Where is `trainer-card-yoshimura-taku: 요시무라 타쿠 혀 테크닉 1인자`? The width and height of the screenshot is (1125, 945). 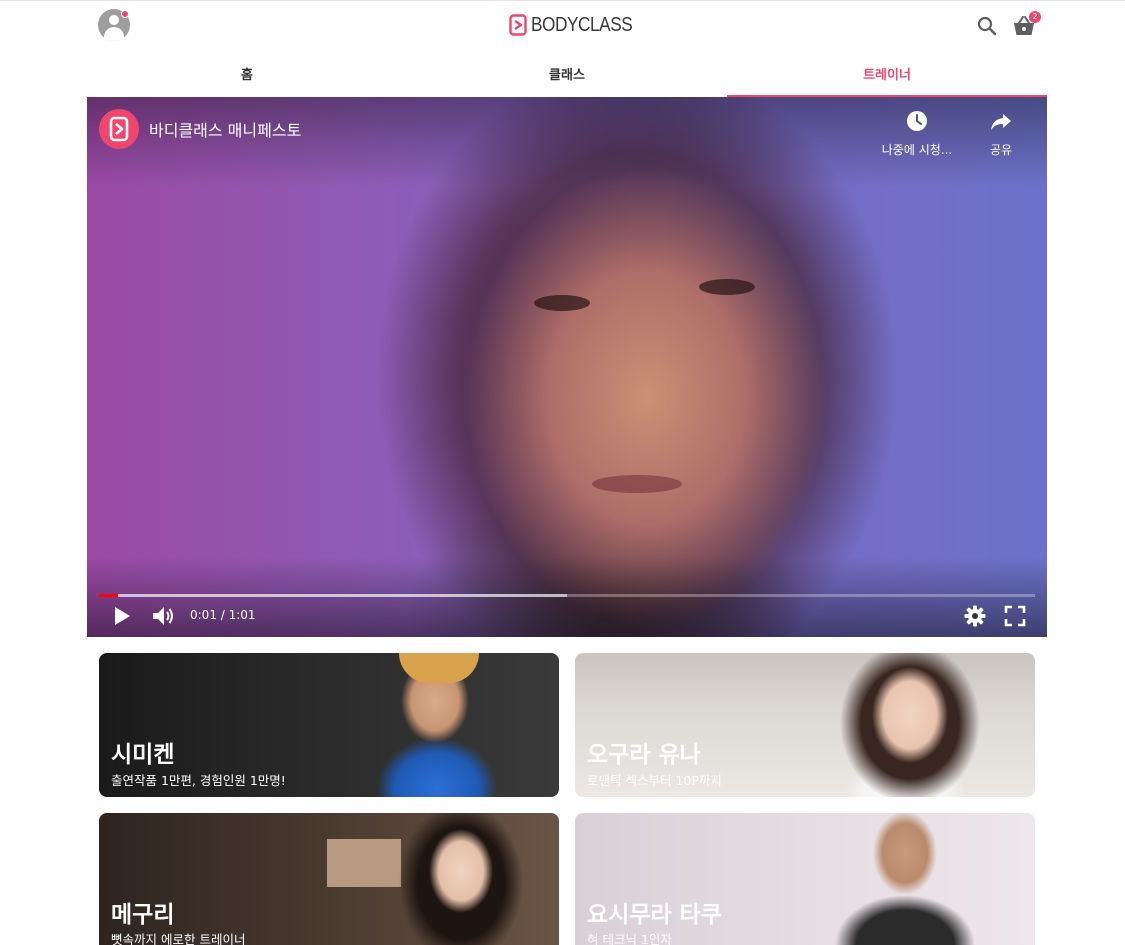 trainer-card-yoshimura-taku: 요시무라 타쿠 혀 테크닉 1인자 is located at coordinates (805, 879).